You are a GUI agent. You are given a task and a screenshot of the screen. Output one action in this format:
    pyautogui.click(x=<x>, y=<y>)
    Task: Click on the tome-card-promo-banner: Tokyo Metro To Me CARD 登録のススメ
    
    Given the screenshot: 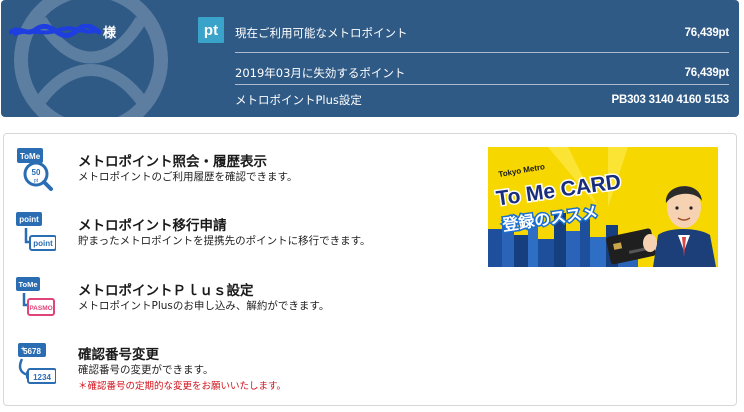 What is the action you would take?
    pyautogui.click(x=603, y=207)
    